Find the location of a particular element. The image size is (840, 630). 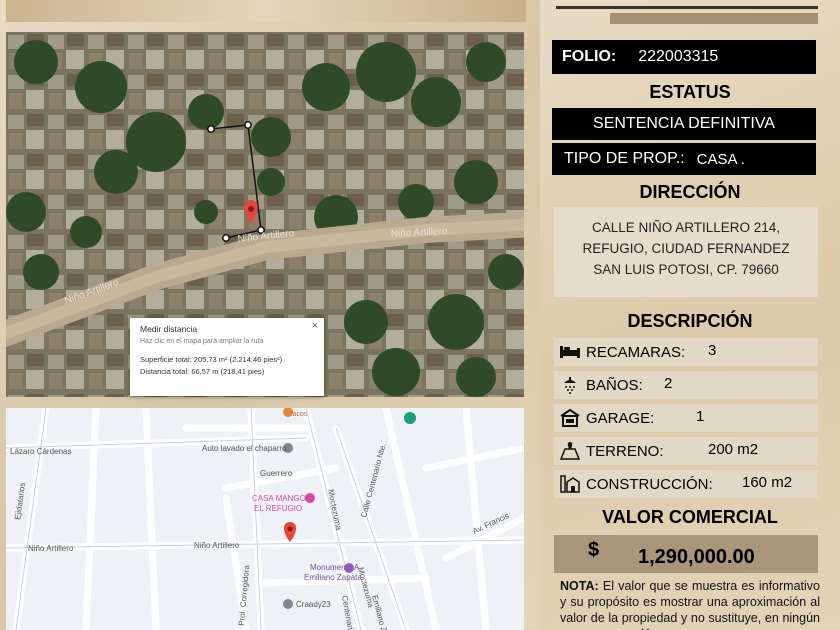

address-line-1: CALLE NIÑO ARTILLERO 214, is located at coordinates (686, 227).